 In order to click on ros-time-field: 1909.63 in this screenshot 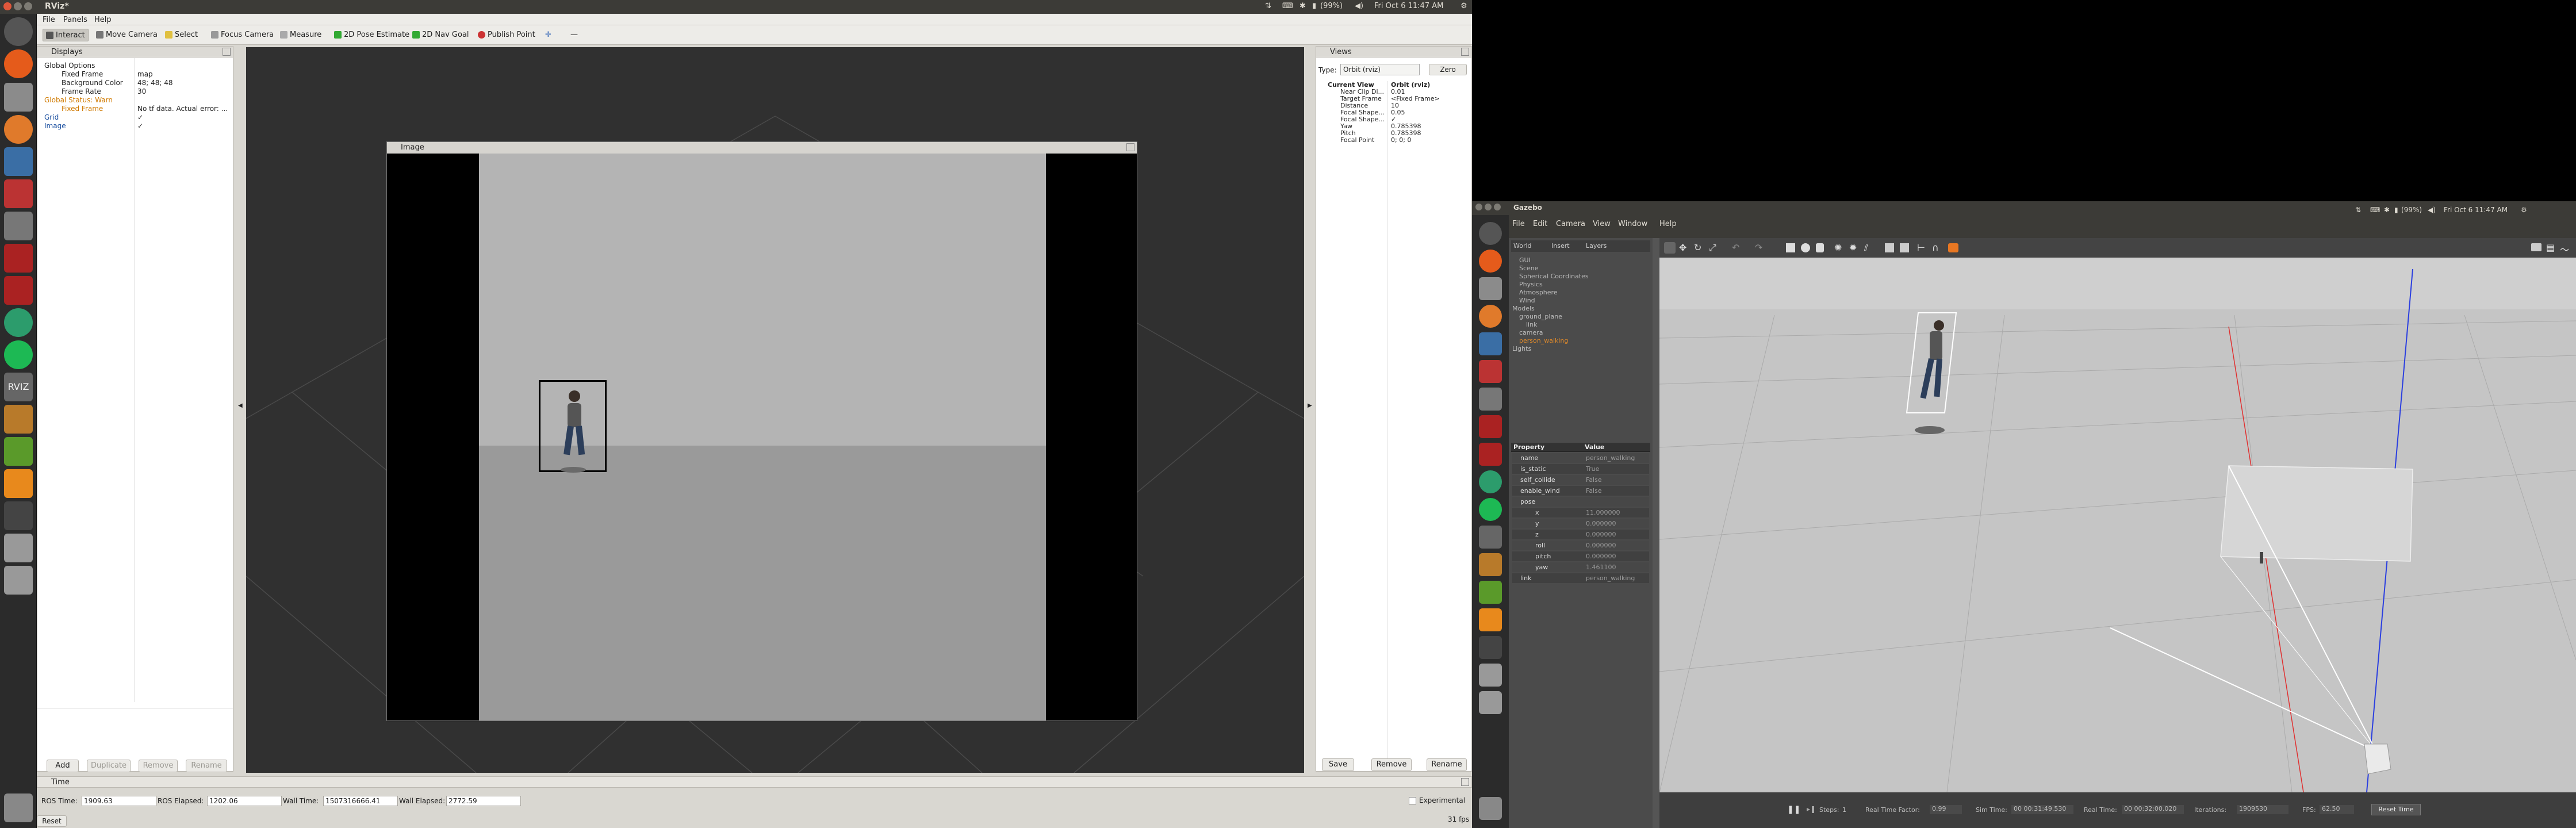, I will do `click(119, 801)`.